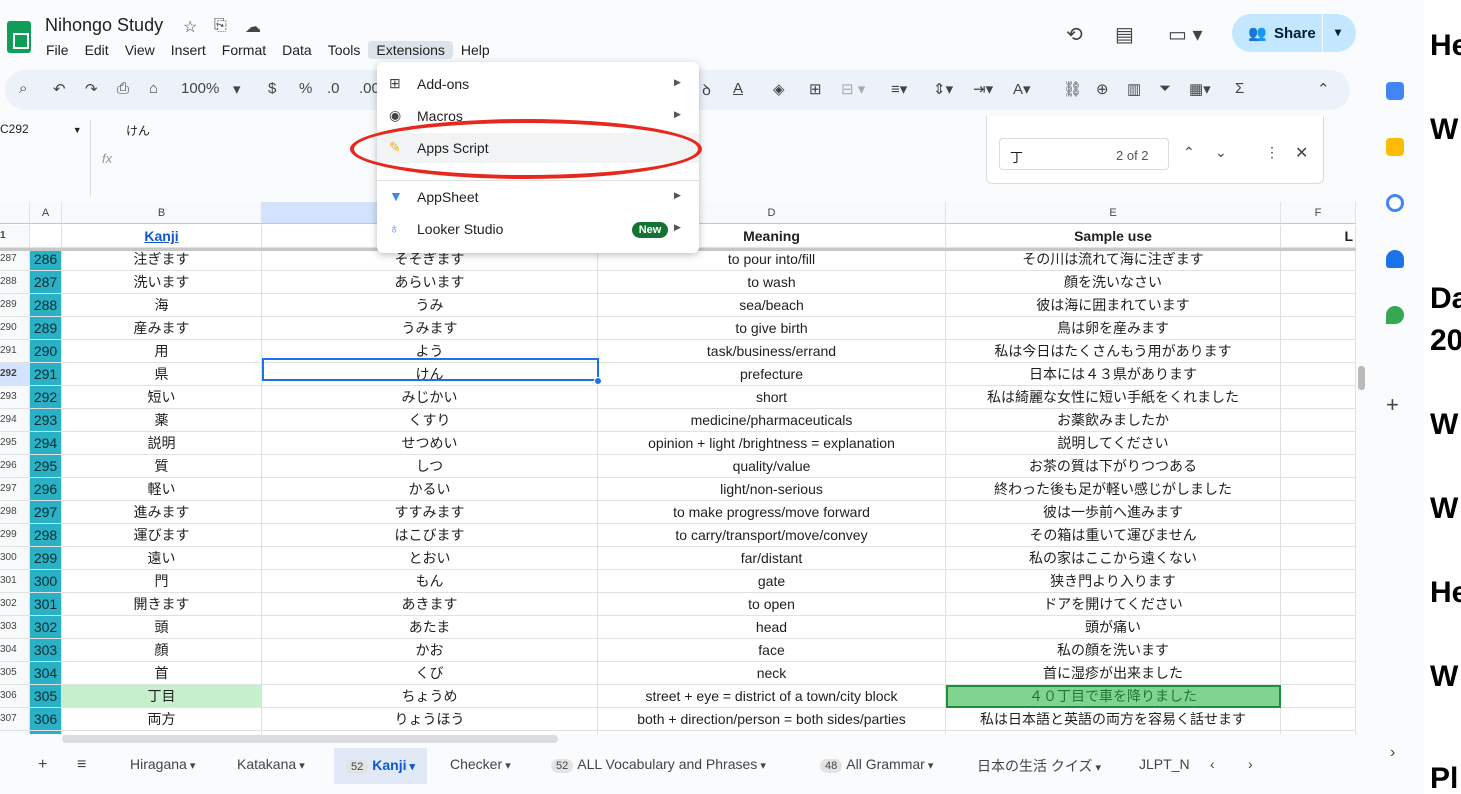  I want to click on cell-e: 日本には４３県があります, so click(1113, 374).